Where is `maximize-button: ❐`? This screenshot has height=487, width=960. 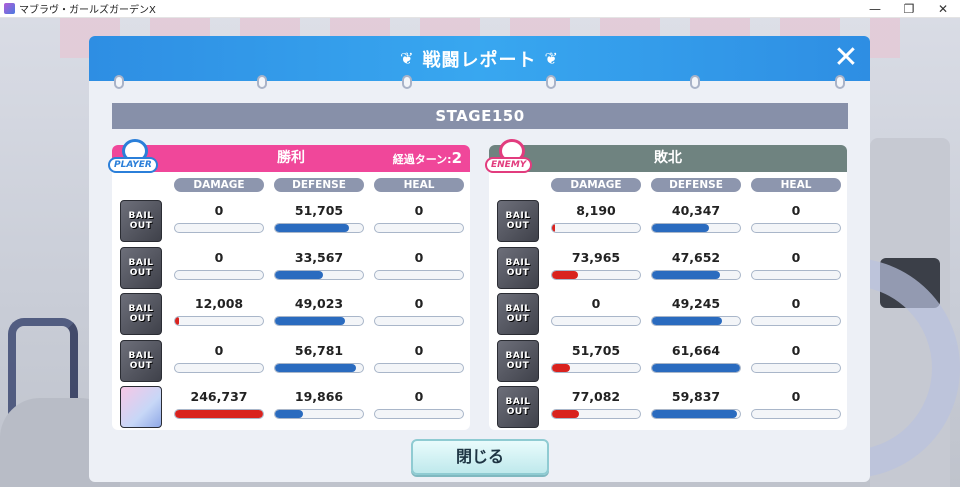 maximize-button: ❐ is located at coordinates (909, 9).